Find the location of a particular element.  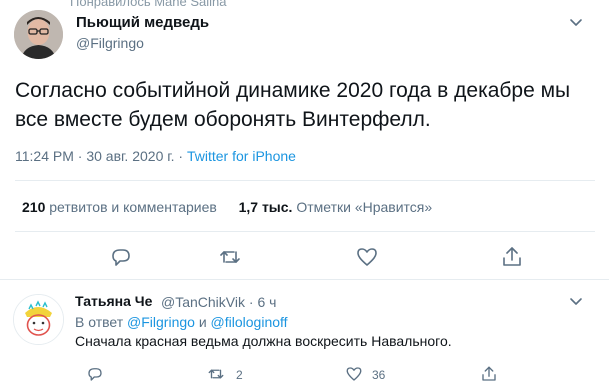

tweet-time: 11:24 PM is located at coordinates (44, 156).